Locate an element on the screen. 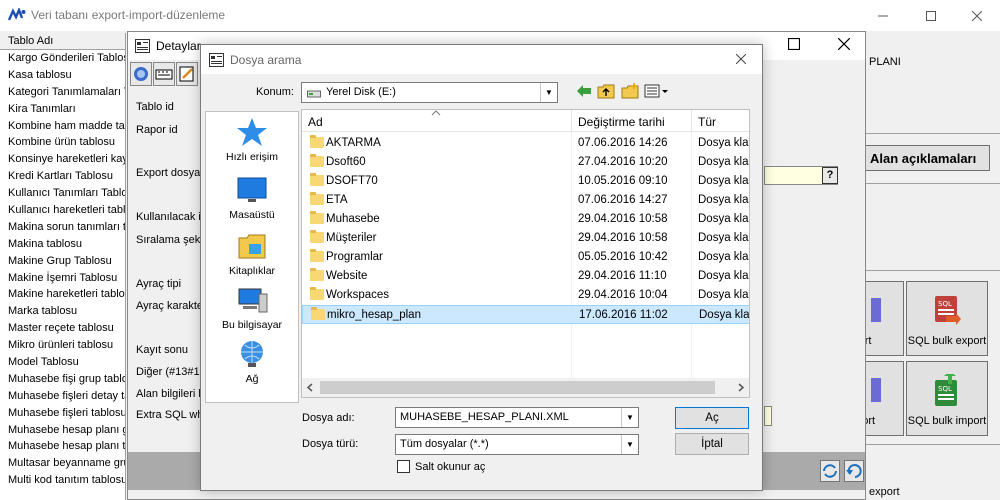  file-dialog-titlebar: Dosya arama is located at coordinates (481, 59).